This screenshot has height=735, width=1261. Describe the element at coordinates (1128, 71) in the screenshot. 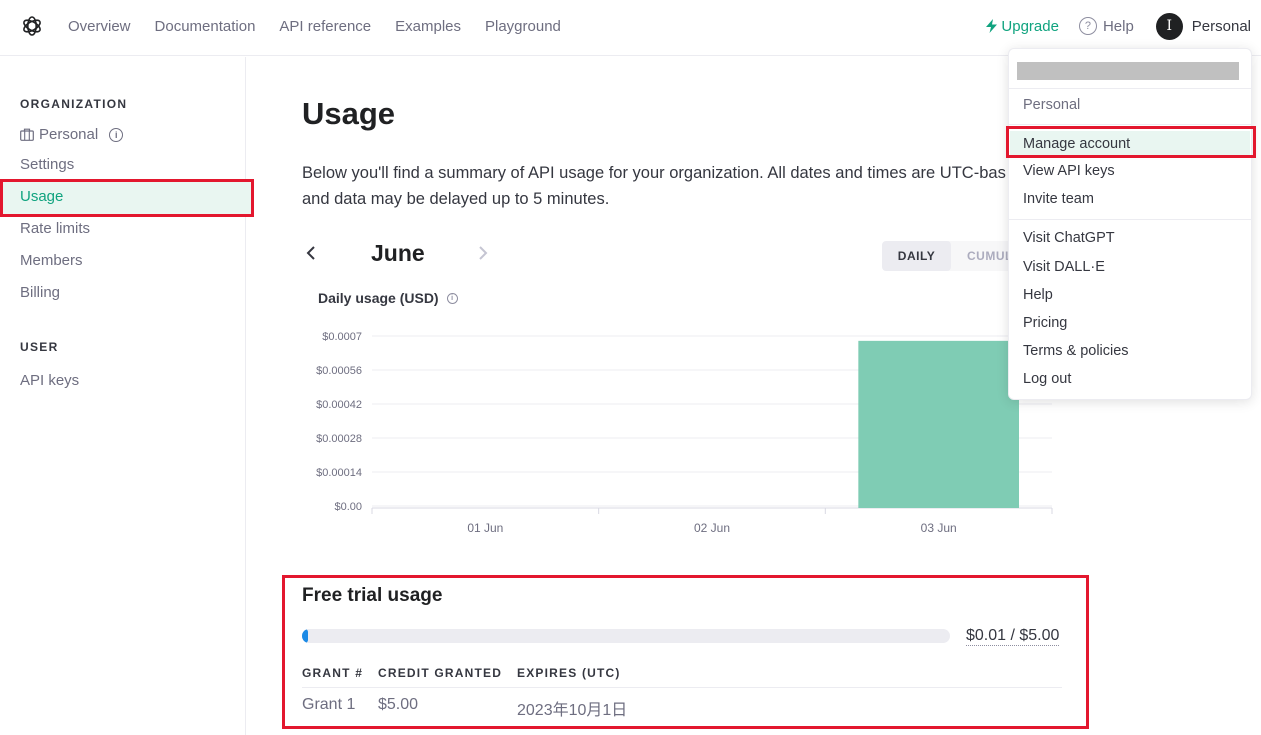

I see `redacted-email` at that location.